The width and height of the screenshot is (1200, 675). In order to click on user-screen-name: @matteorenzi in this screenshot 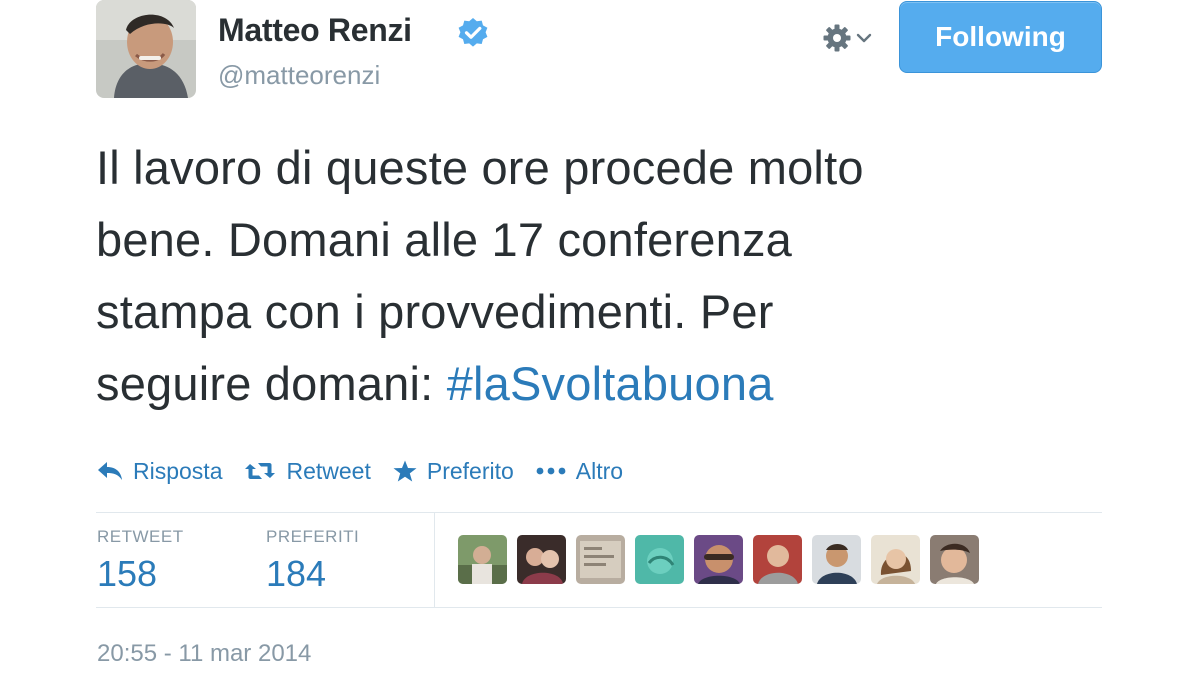, I will do `click(299, 75)`.